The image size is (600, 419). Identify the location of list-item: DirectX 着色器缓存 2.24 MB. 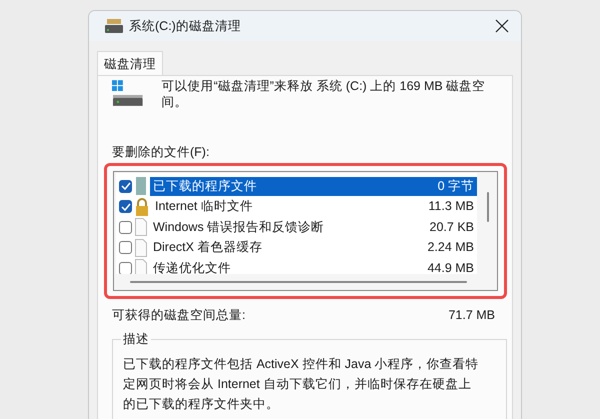
(313, 248).